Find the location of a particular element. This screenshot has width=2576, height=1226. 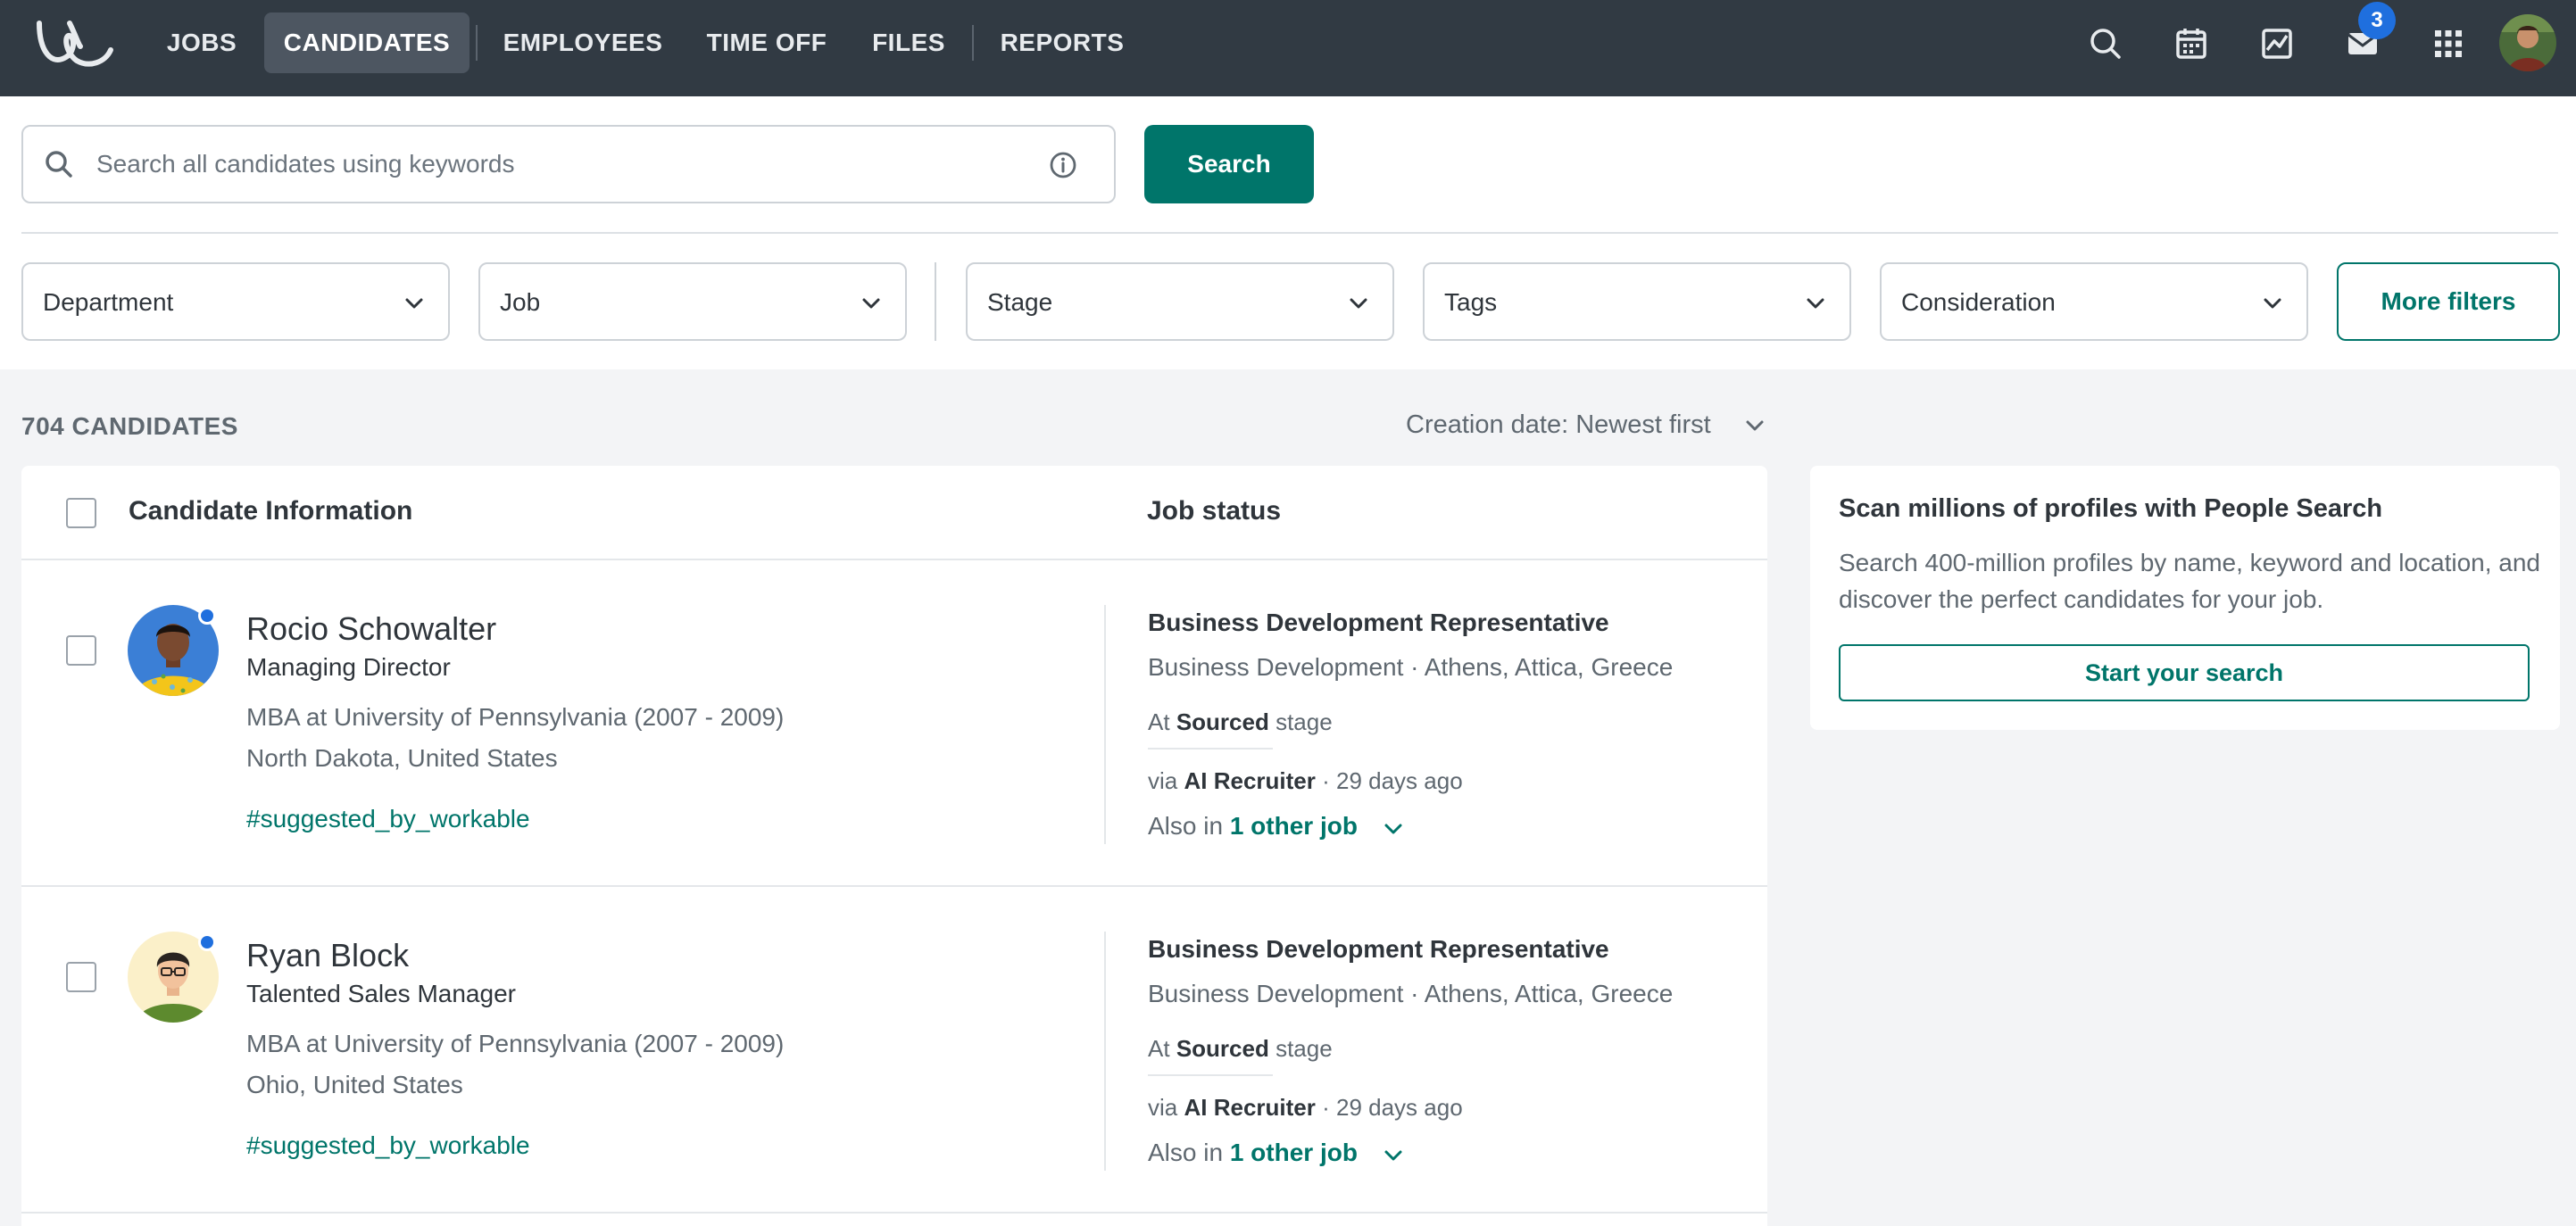

more-filters-button: More filters is located at coordinates (2448, 301).